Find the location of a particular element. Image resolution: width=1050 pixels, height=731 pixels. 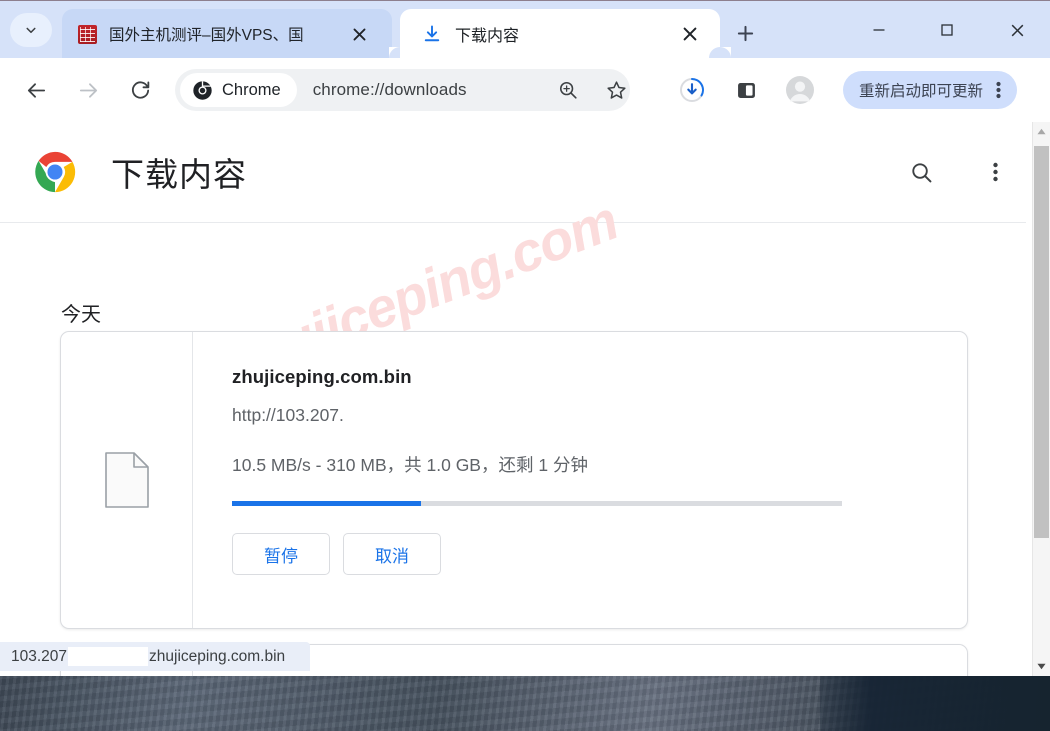

kebab-dots is located at coordinates (998, 90).